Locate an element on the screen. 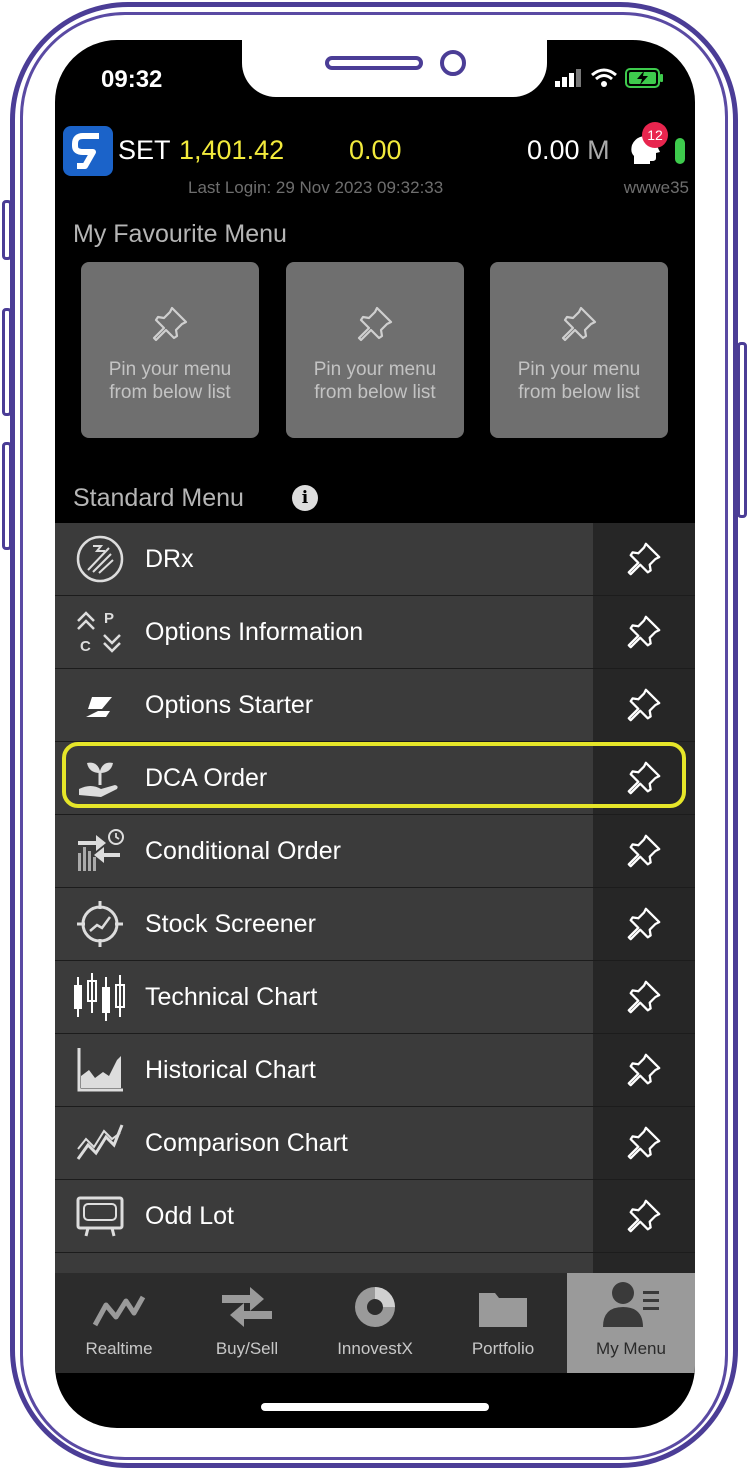  comparison-chart-icon is located at coordinates (100, 1143).